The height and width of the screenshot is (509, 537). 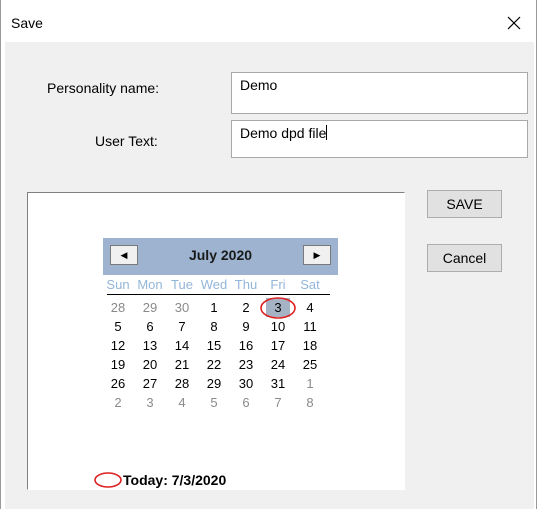 I want to click on calendar-day: 23, so click(x=246, y=364).